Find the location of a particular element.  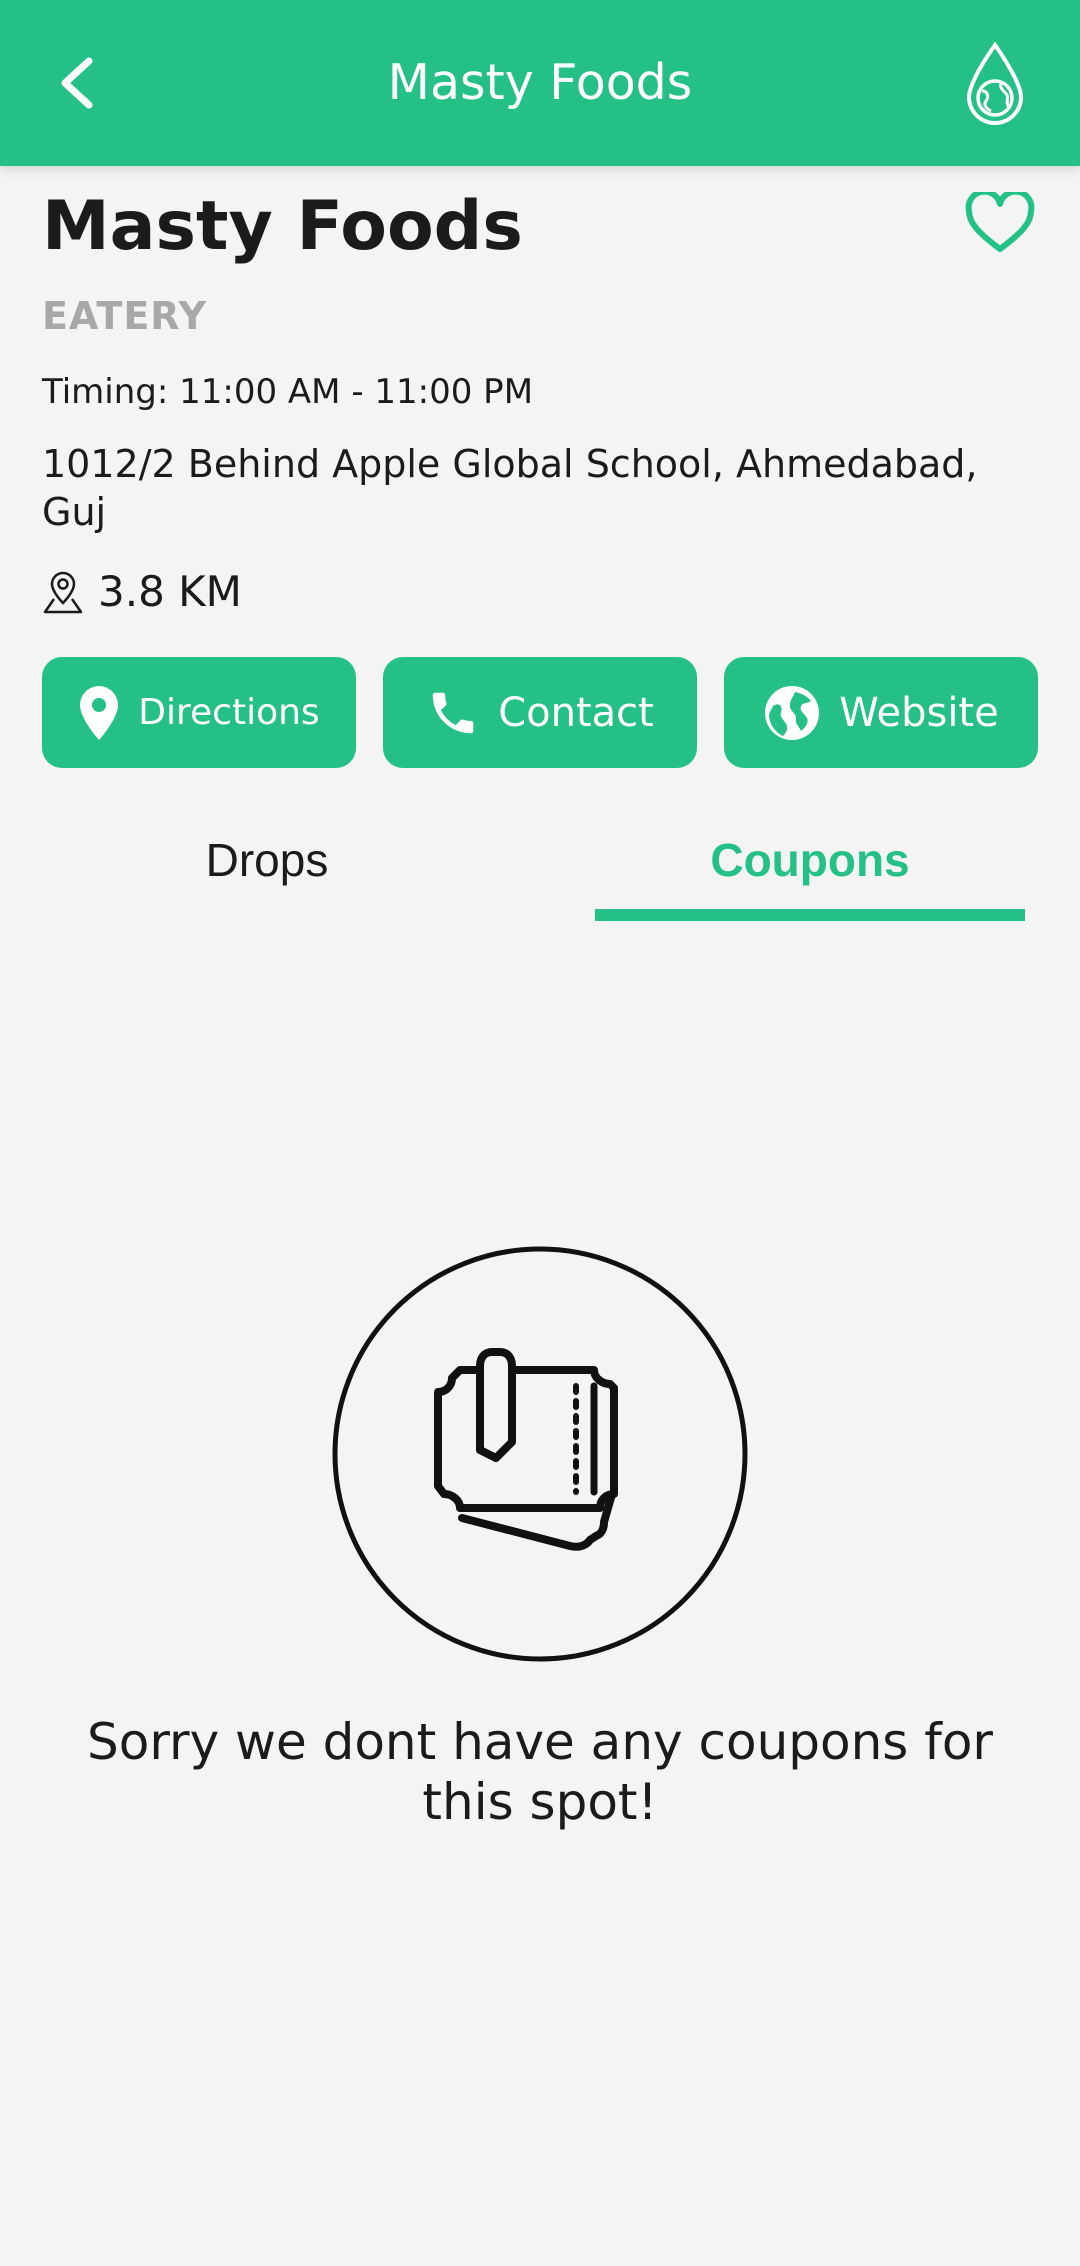

contact-label: Contact is located at coordinates (576, 712).